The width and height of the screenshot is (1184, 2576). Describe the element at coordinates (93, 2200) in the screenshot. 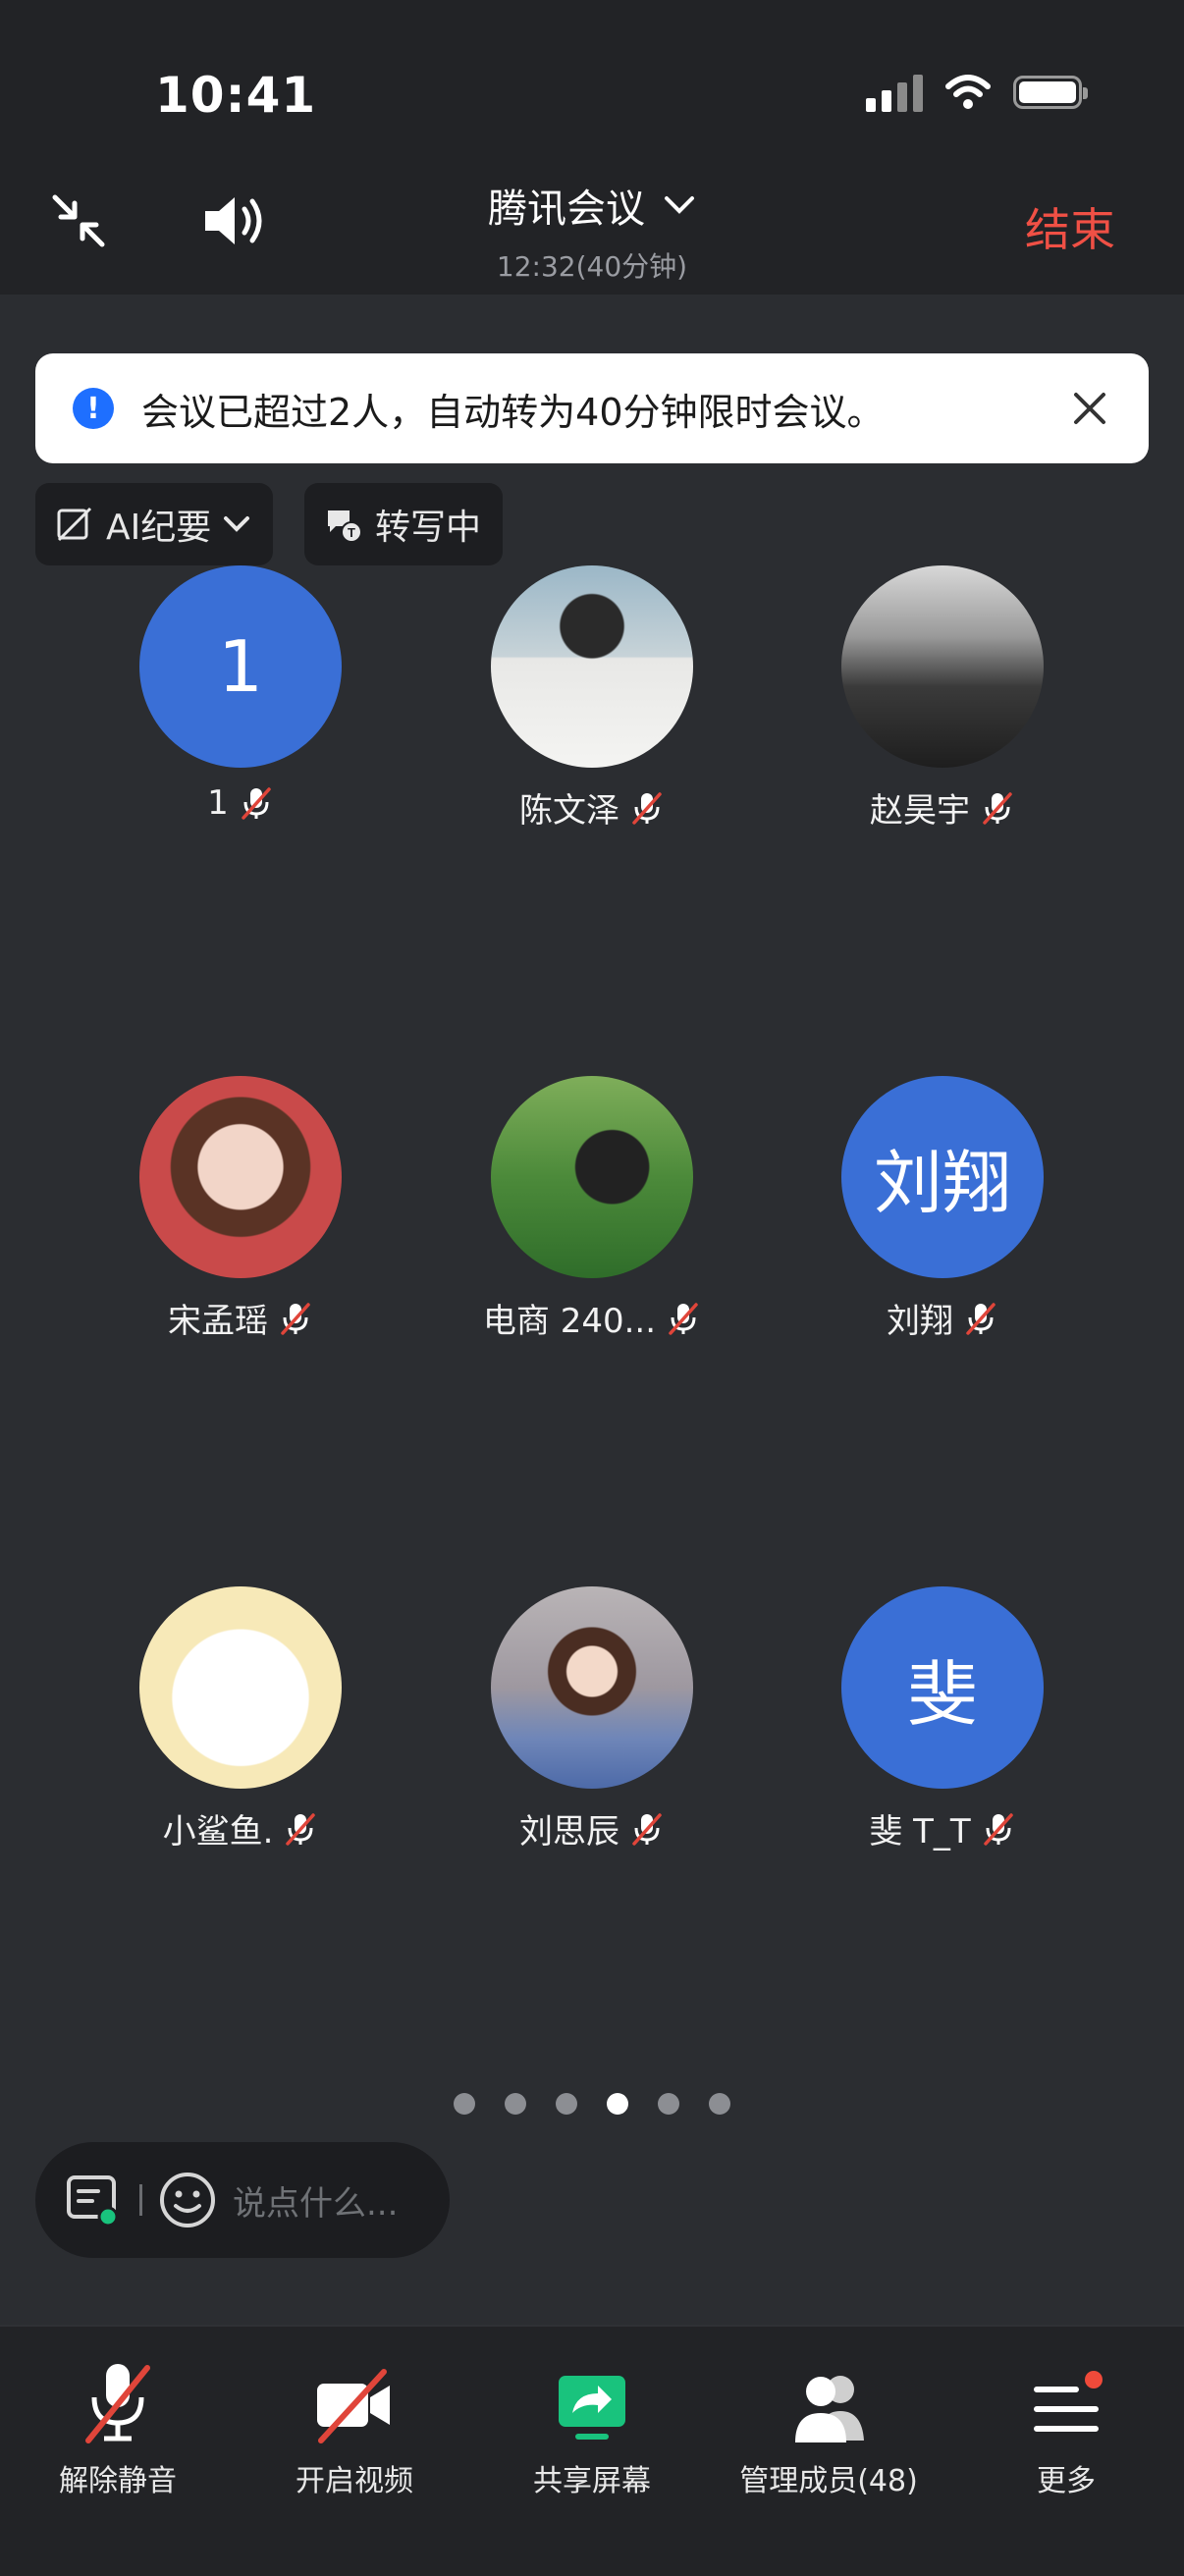

I see `chat-list-icon` at that location.